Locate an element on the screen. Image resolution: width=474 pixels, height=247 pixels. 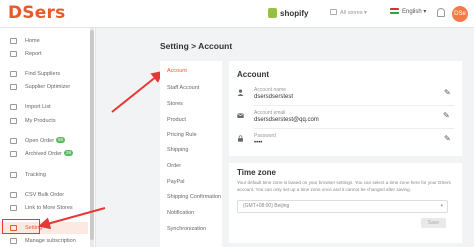
sidebar-item-label: Home is located at coordinates (32, 41).